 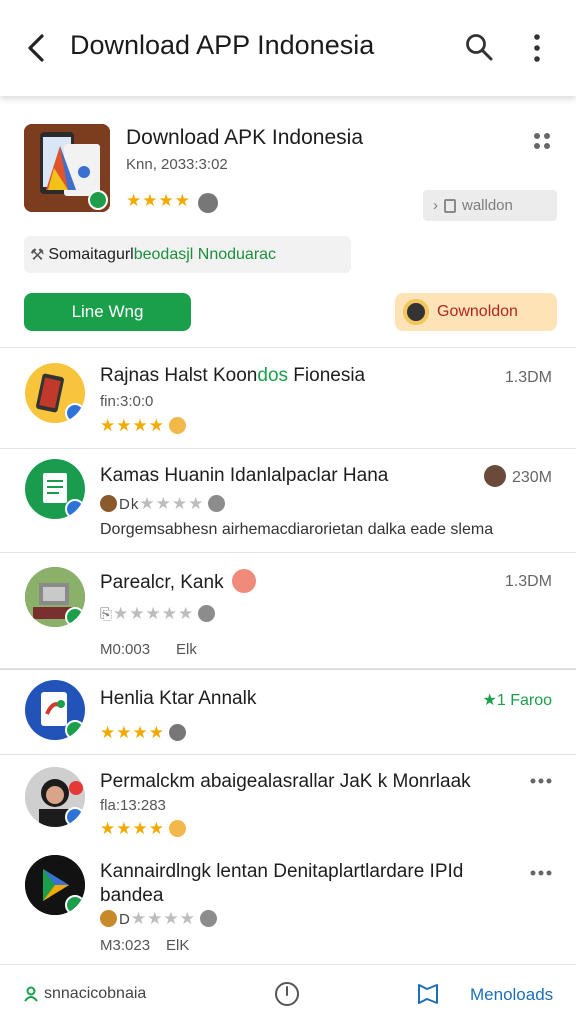 I want to click on user-avatar-icon, so click(x=494, y=476).